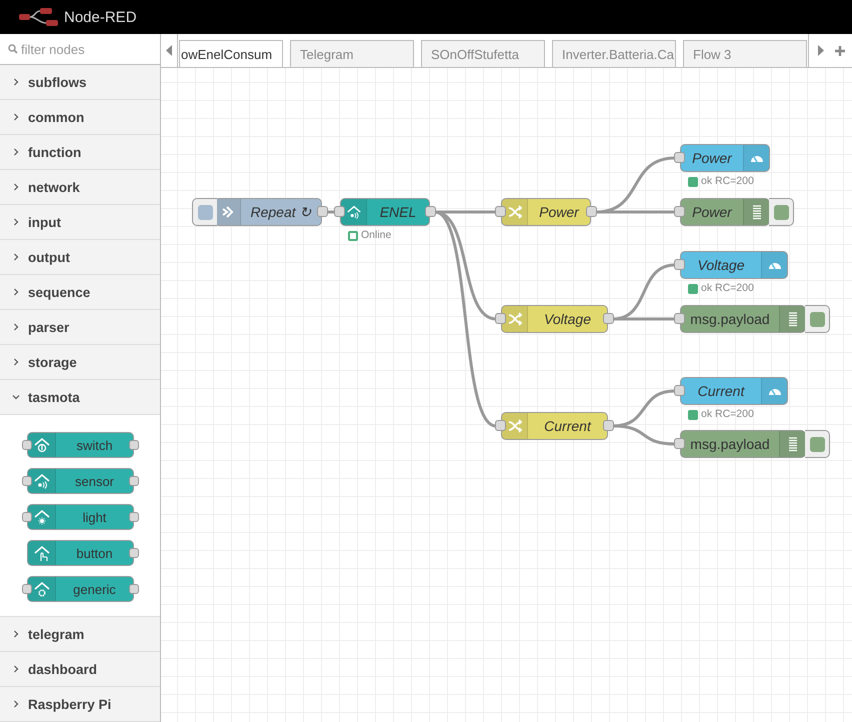  I want to click on house-gear-icon, so click(41, 589).